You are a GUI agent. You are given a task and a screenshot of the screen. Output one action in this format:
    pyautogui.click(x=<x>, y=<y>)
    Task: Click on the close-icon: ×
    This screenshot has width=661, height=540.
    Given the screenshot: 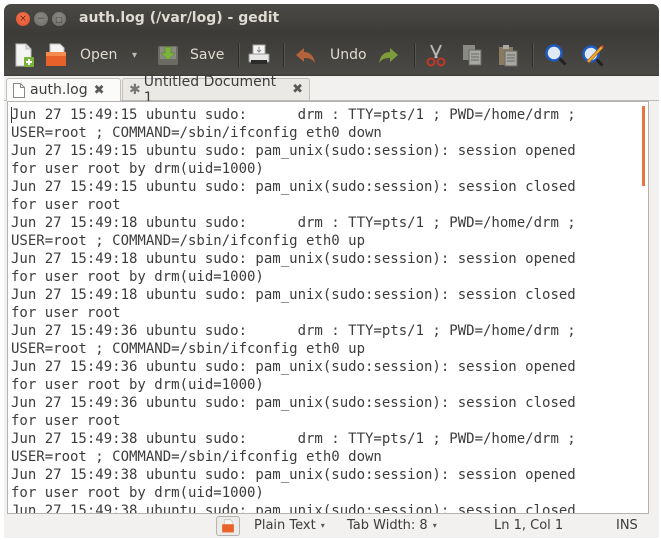 What is the action you would take?
    pyautogui.click(x=23, y=18)
    